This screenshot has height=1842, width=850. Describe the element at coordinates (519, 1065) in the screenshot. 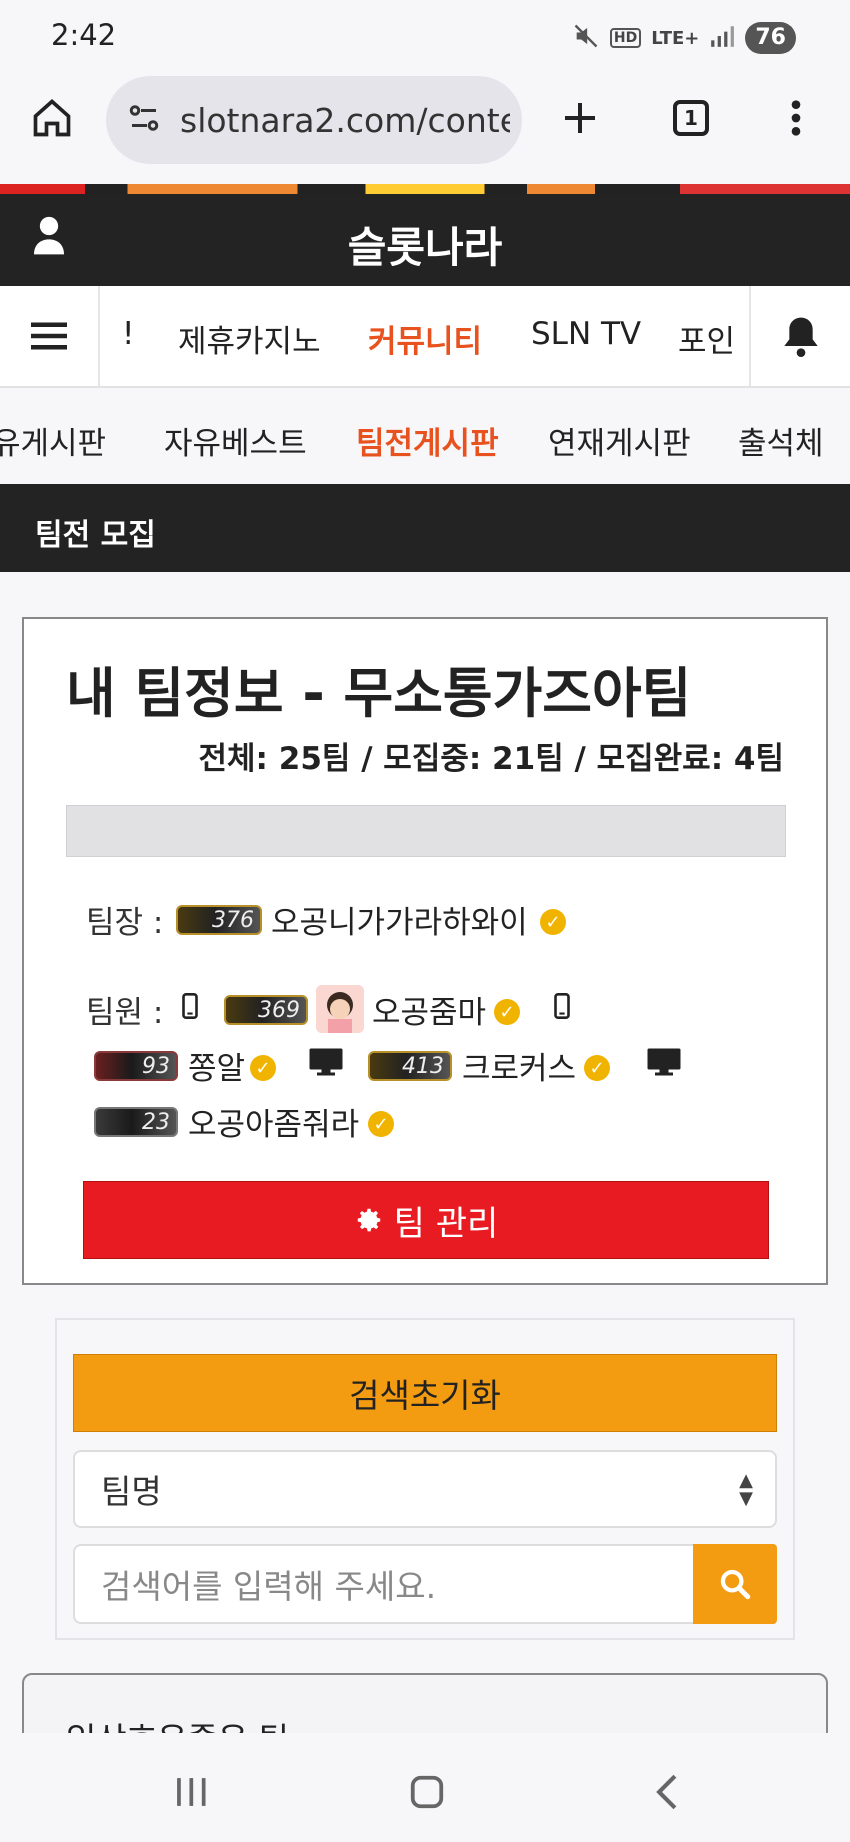

I see `member-name: 크로커스` at that location.